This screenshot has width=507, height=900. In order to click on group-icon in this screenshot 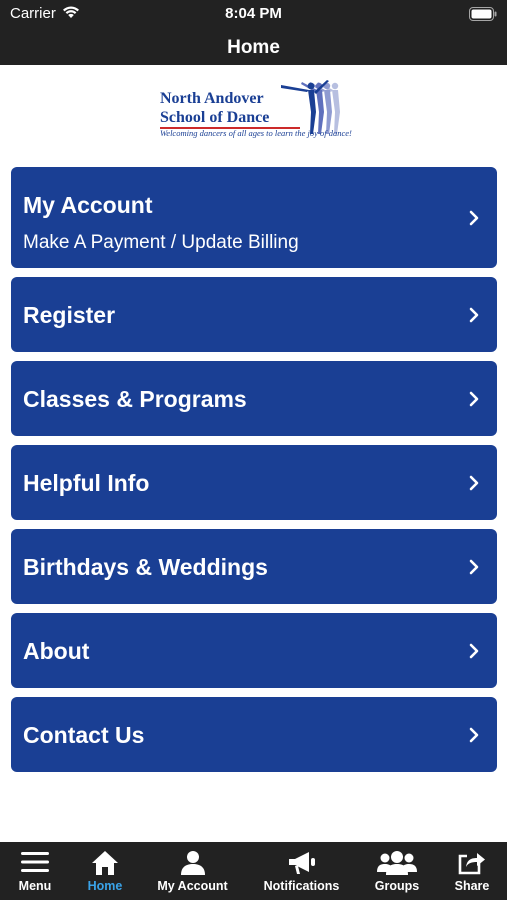, I will do `click(397, 865)`.